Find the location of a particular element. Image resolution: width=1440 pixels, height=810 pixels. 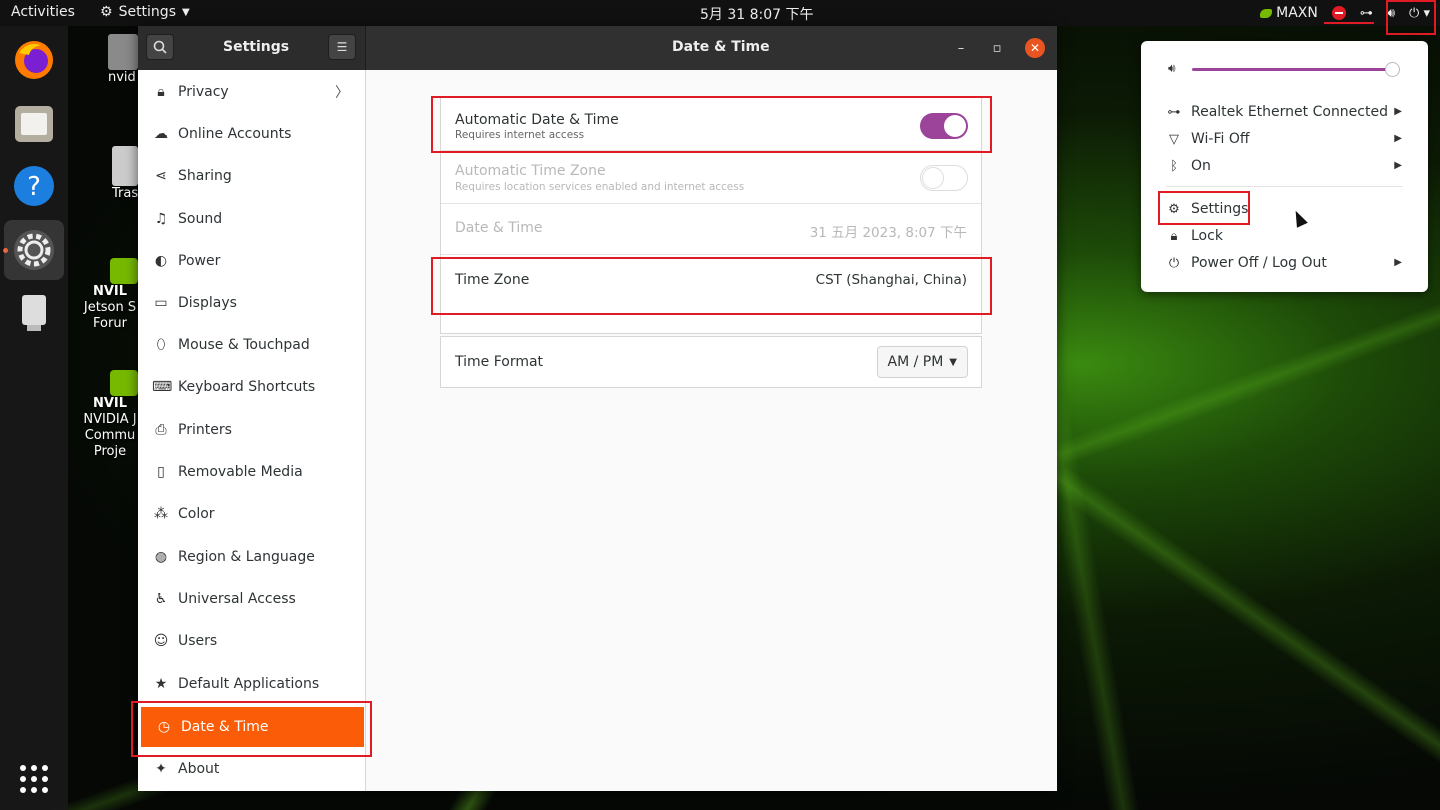

power-off-menu-item: ⏻ Power Off / Log Out is located at coordinates (1246, 263).